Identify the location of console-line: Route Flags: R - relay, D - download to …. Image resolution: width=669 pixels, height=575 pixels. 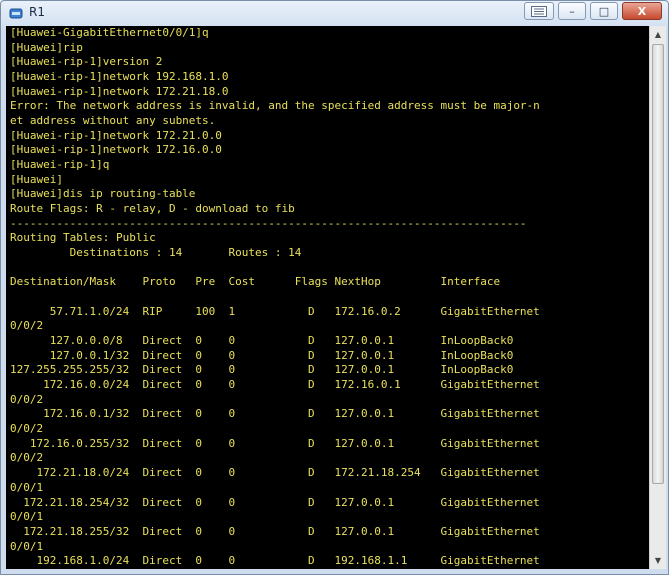
(152, 209).